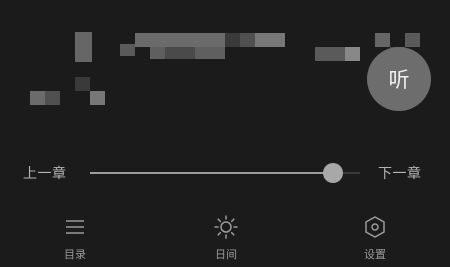  What do you see at coordinates (45, 173) in the screenshot?
I see `prev-chapter-button: 上一章` at bounding box center [45, 173].